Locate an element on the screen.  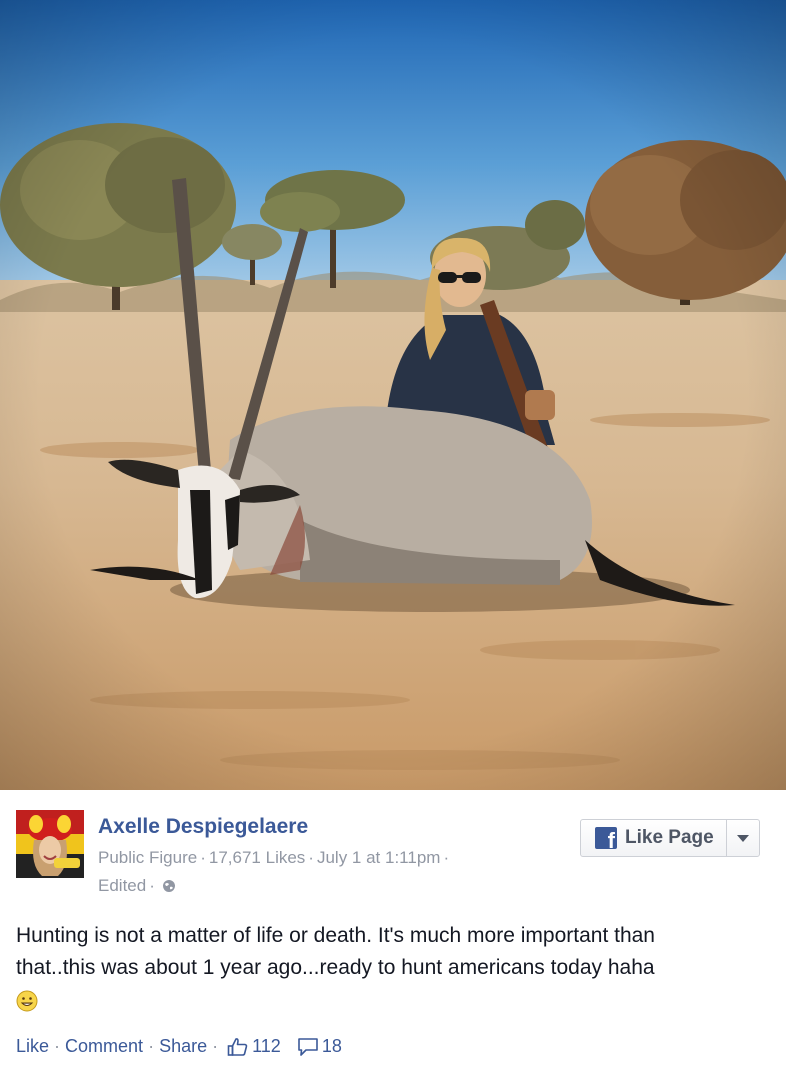
share-action: Share is located at coordinates (183, 1046).